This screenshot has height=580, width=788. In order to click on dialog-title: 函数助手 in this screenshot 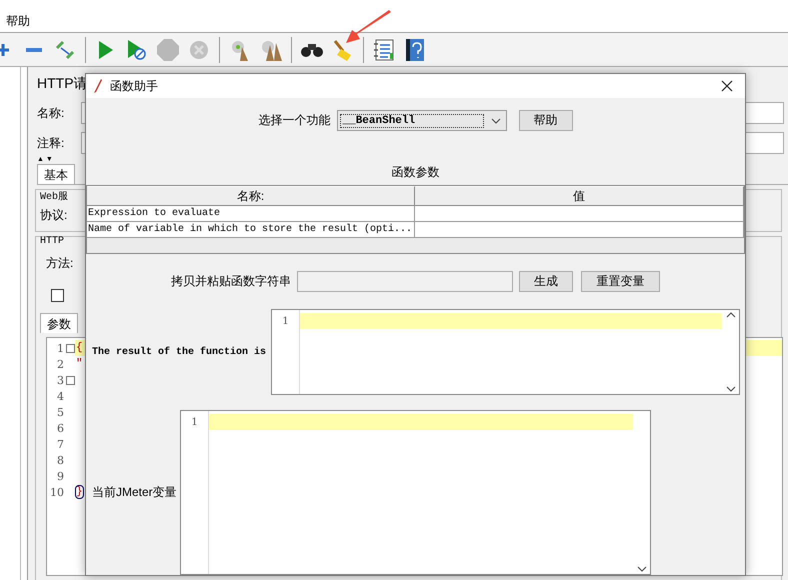, I will do `click(134, 86)`.